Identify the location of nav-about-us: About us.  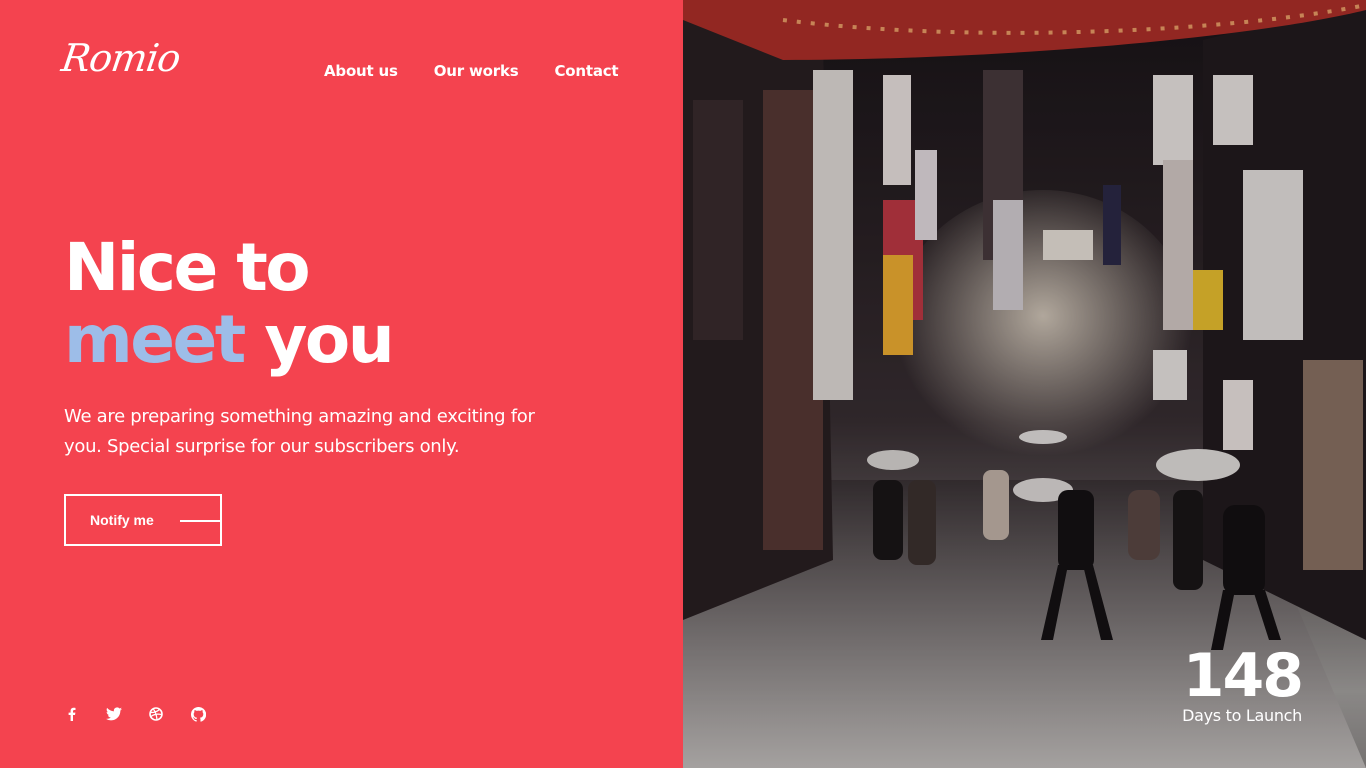
(361, 71).